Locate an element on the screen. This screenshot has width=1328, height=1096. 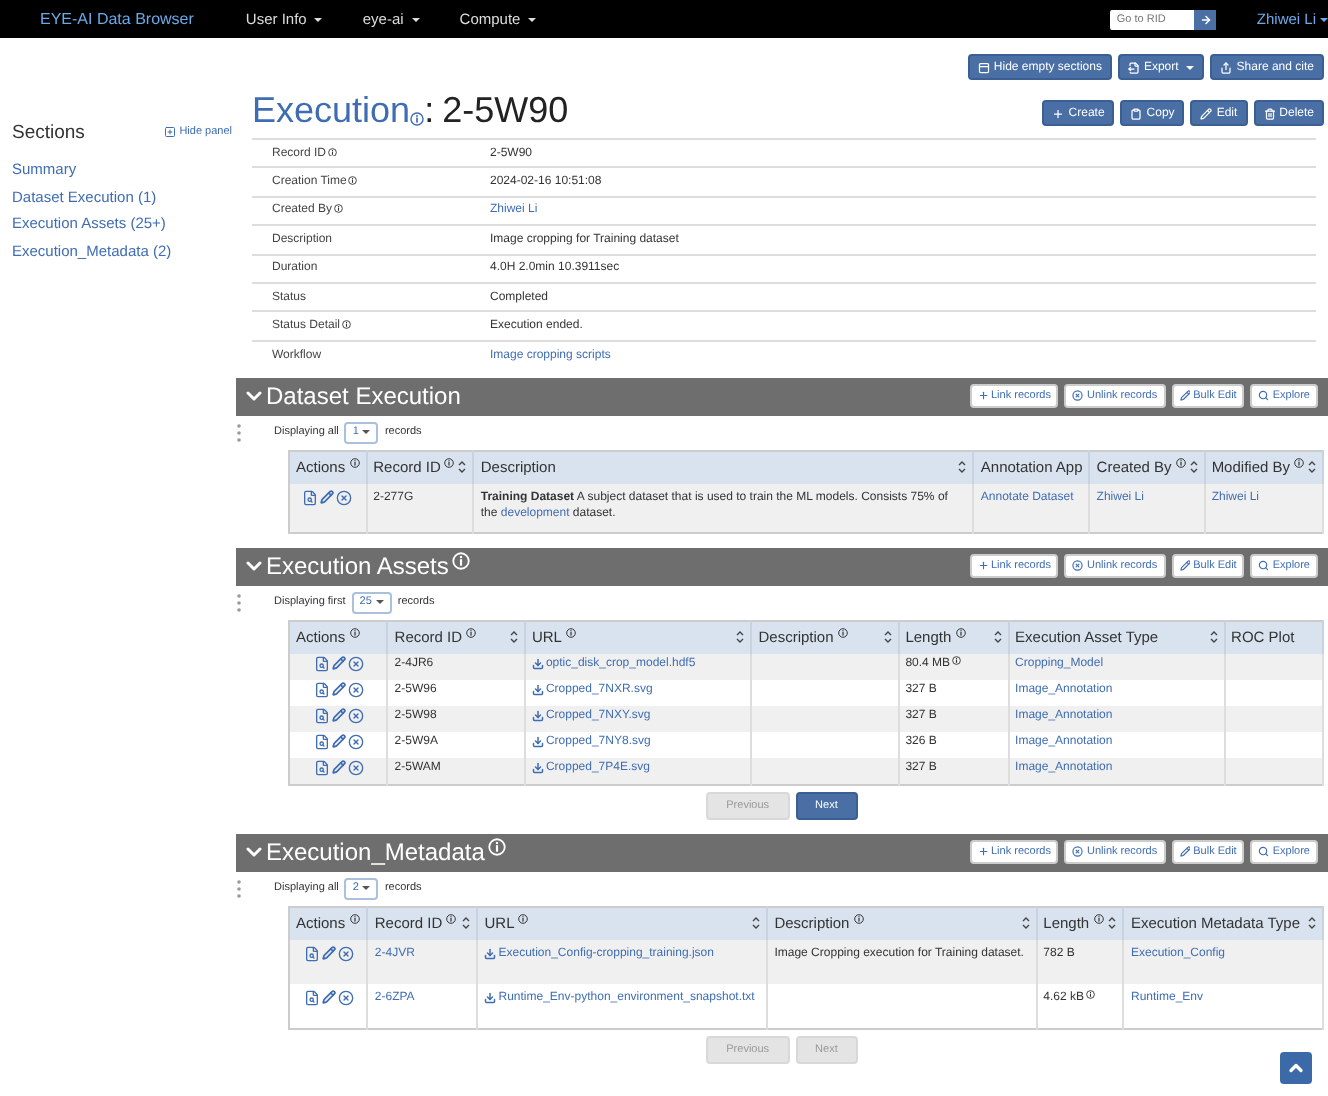
share-icon is located at coordinates (1226, 67).